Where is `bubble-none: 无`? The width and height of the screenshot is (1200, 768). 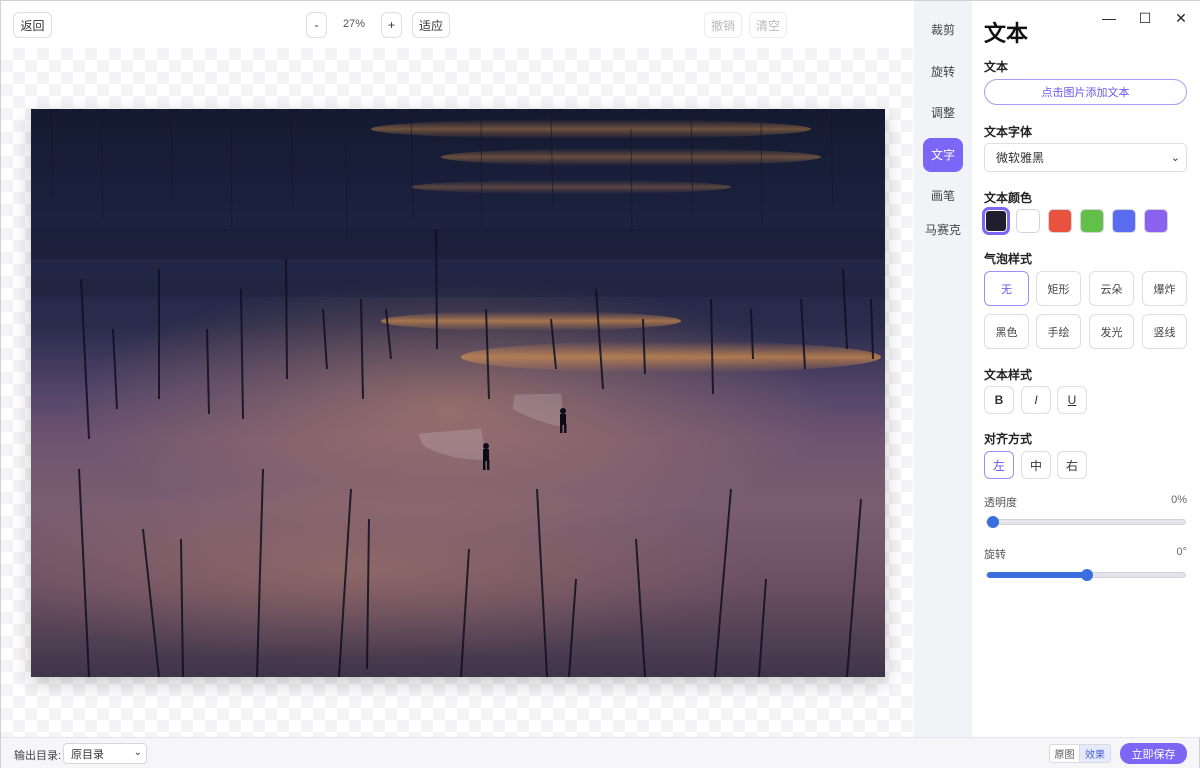
bubble-none: 无 is located at coordinates (1006, 288).